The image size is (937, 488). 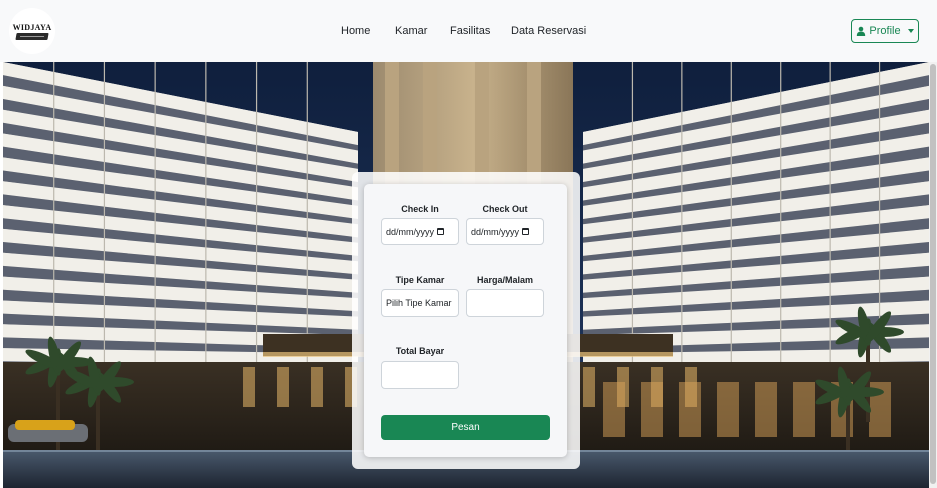 What do you see at coordinates (933, 274) in the screenshot?
I see `scrollbar-thumb` at bounding box center [933, 274].